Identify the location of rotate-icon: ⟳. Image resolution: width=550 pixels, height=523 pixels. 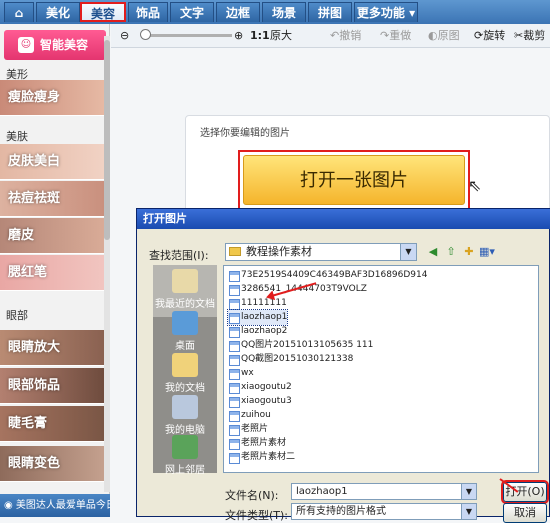
(479, 35).